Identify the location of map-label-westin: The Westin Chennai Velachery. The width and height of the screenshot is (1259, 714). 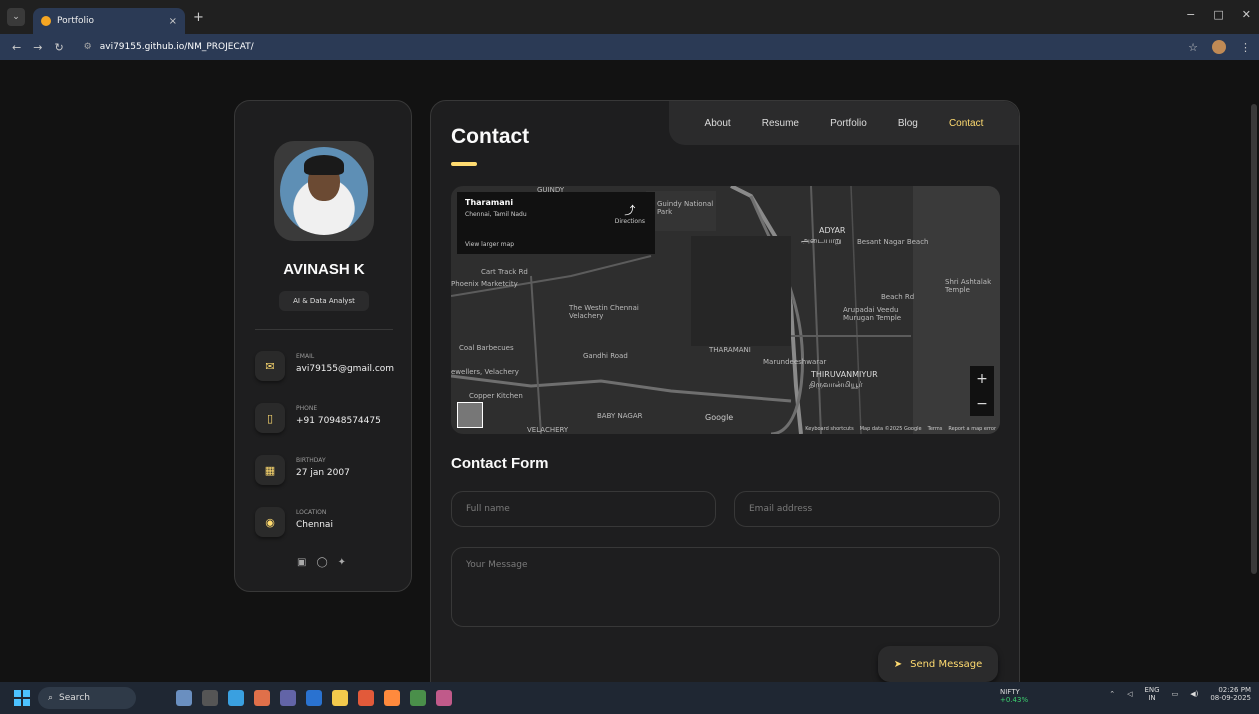
(604, 312).